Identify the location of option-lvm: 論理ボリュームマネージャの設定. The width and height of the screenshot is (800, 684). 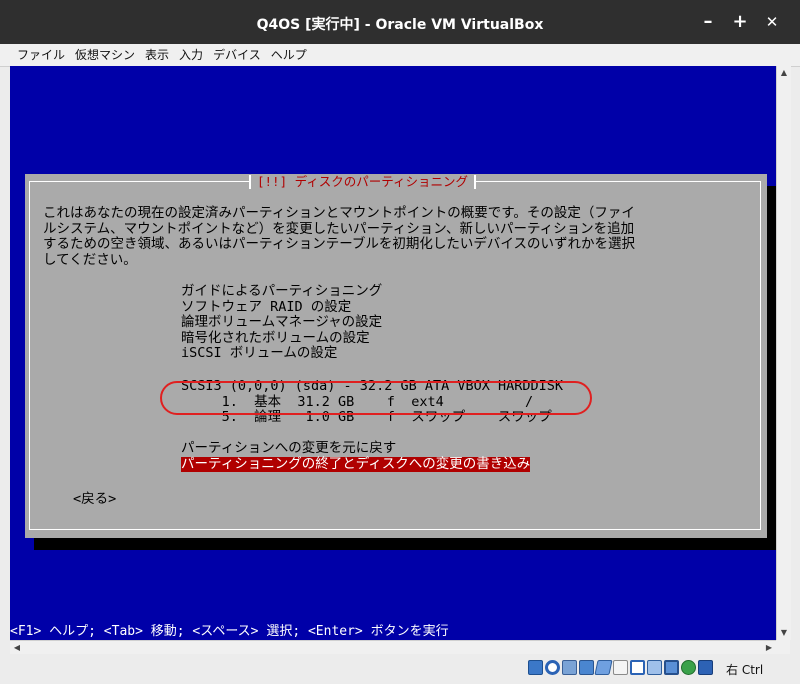
(281, 322).